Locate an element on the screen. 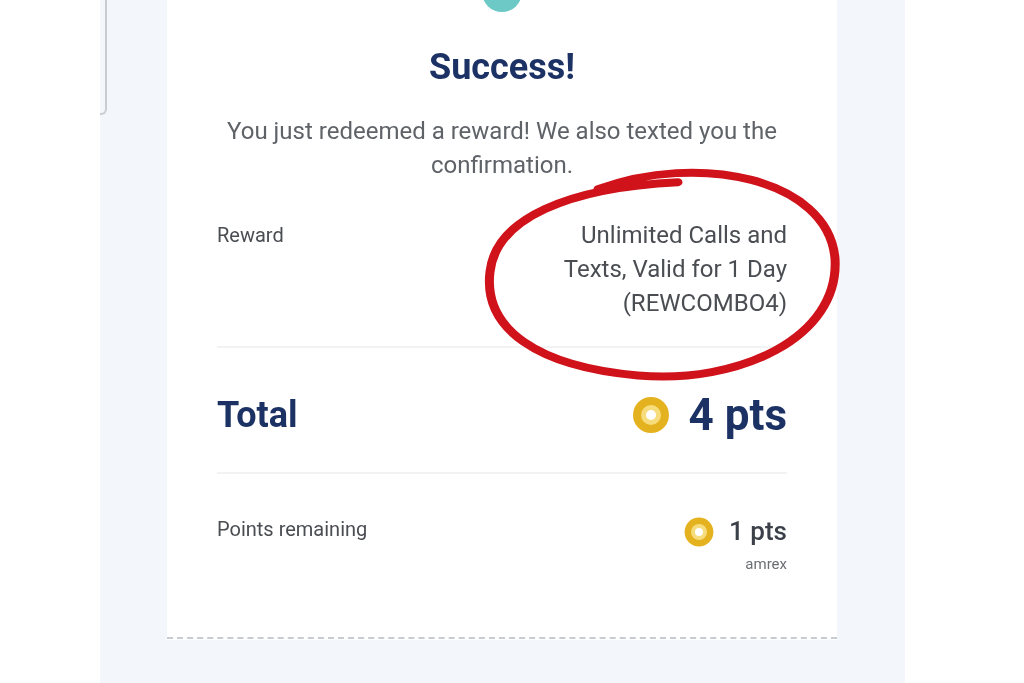  title: Success! is located at coordinates (502, 67).